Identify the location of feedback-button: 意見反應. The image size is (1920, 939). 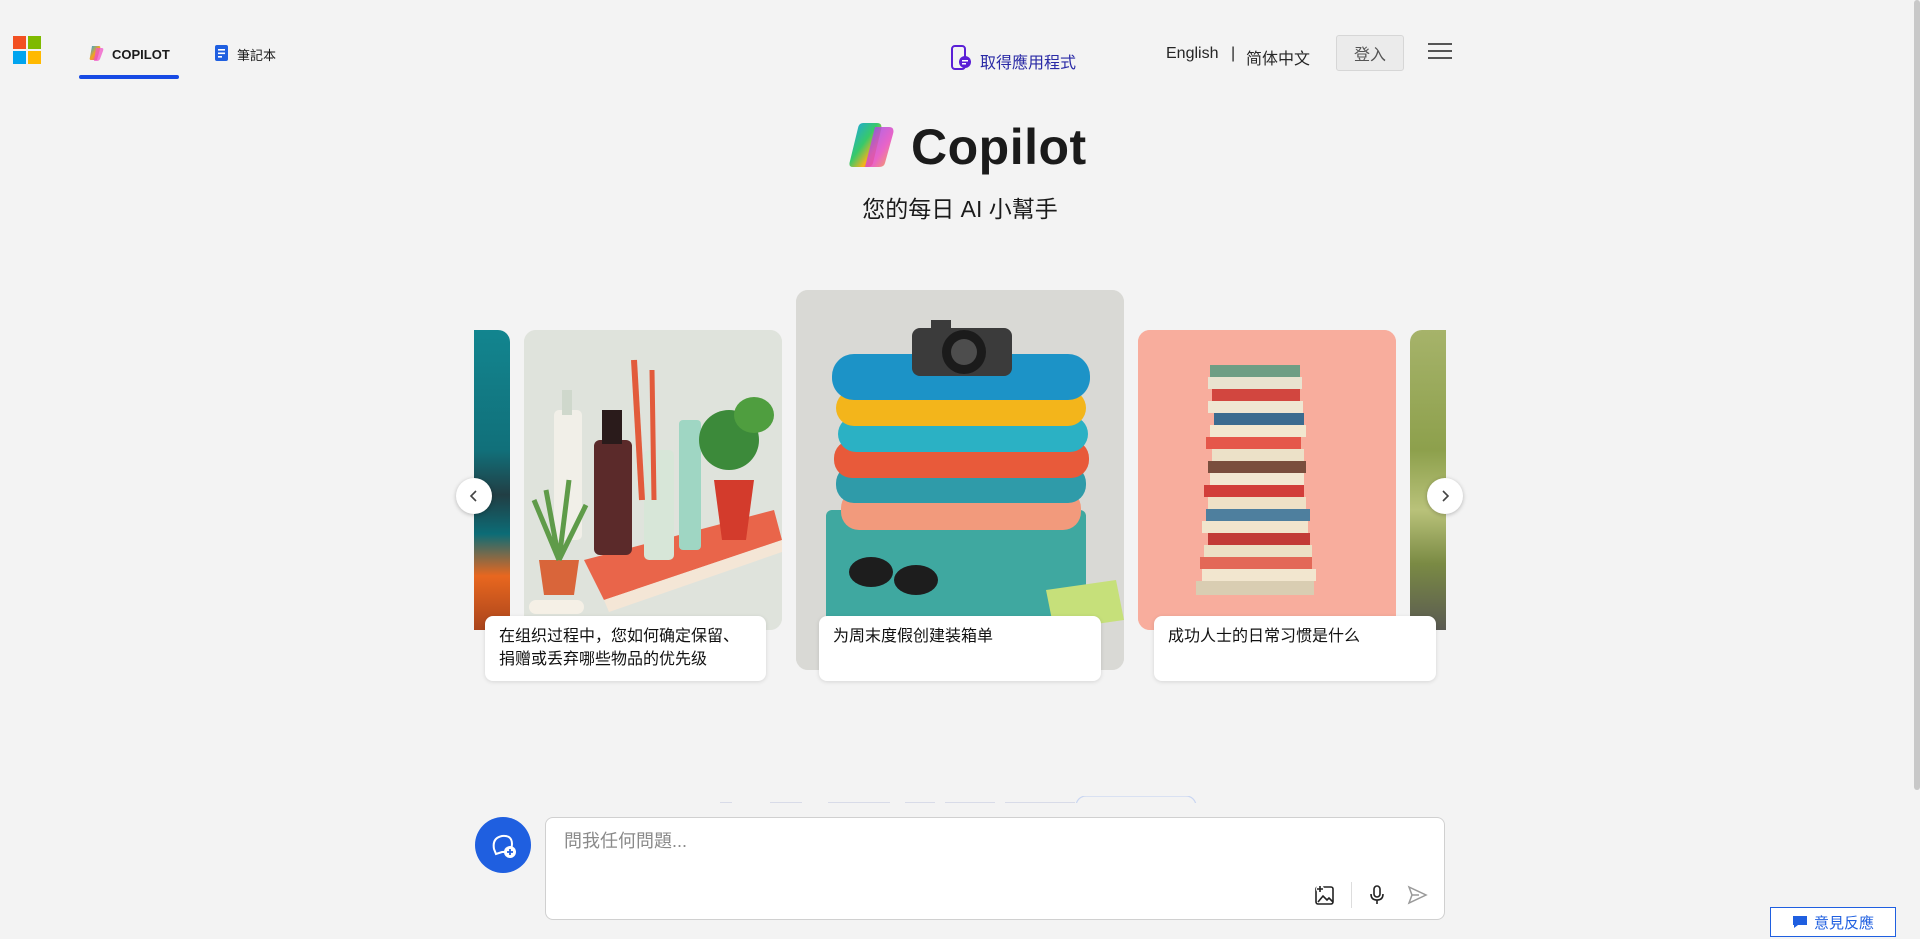
(1833, 922).